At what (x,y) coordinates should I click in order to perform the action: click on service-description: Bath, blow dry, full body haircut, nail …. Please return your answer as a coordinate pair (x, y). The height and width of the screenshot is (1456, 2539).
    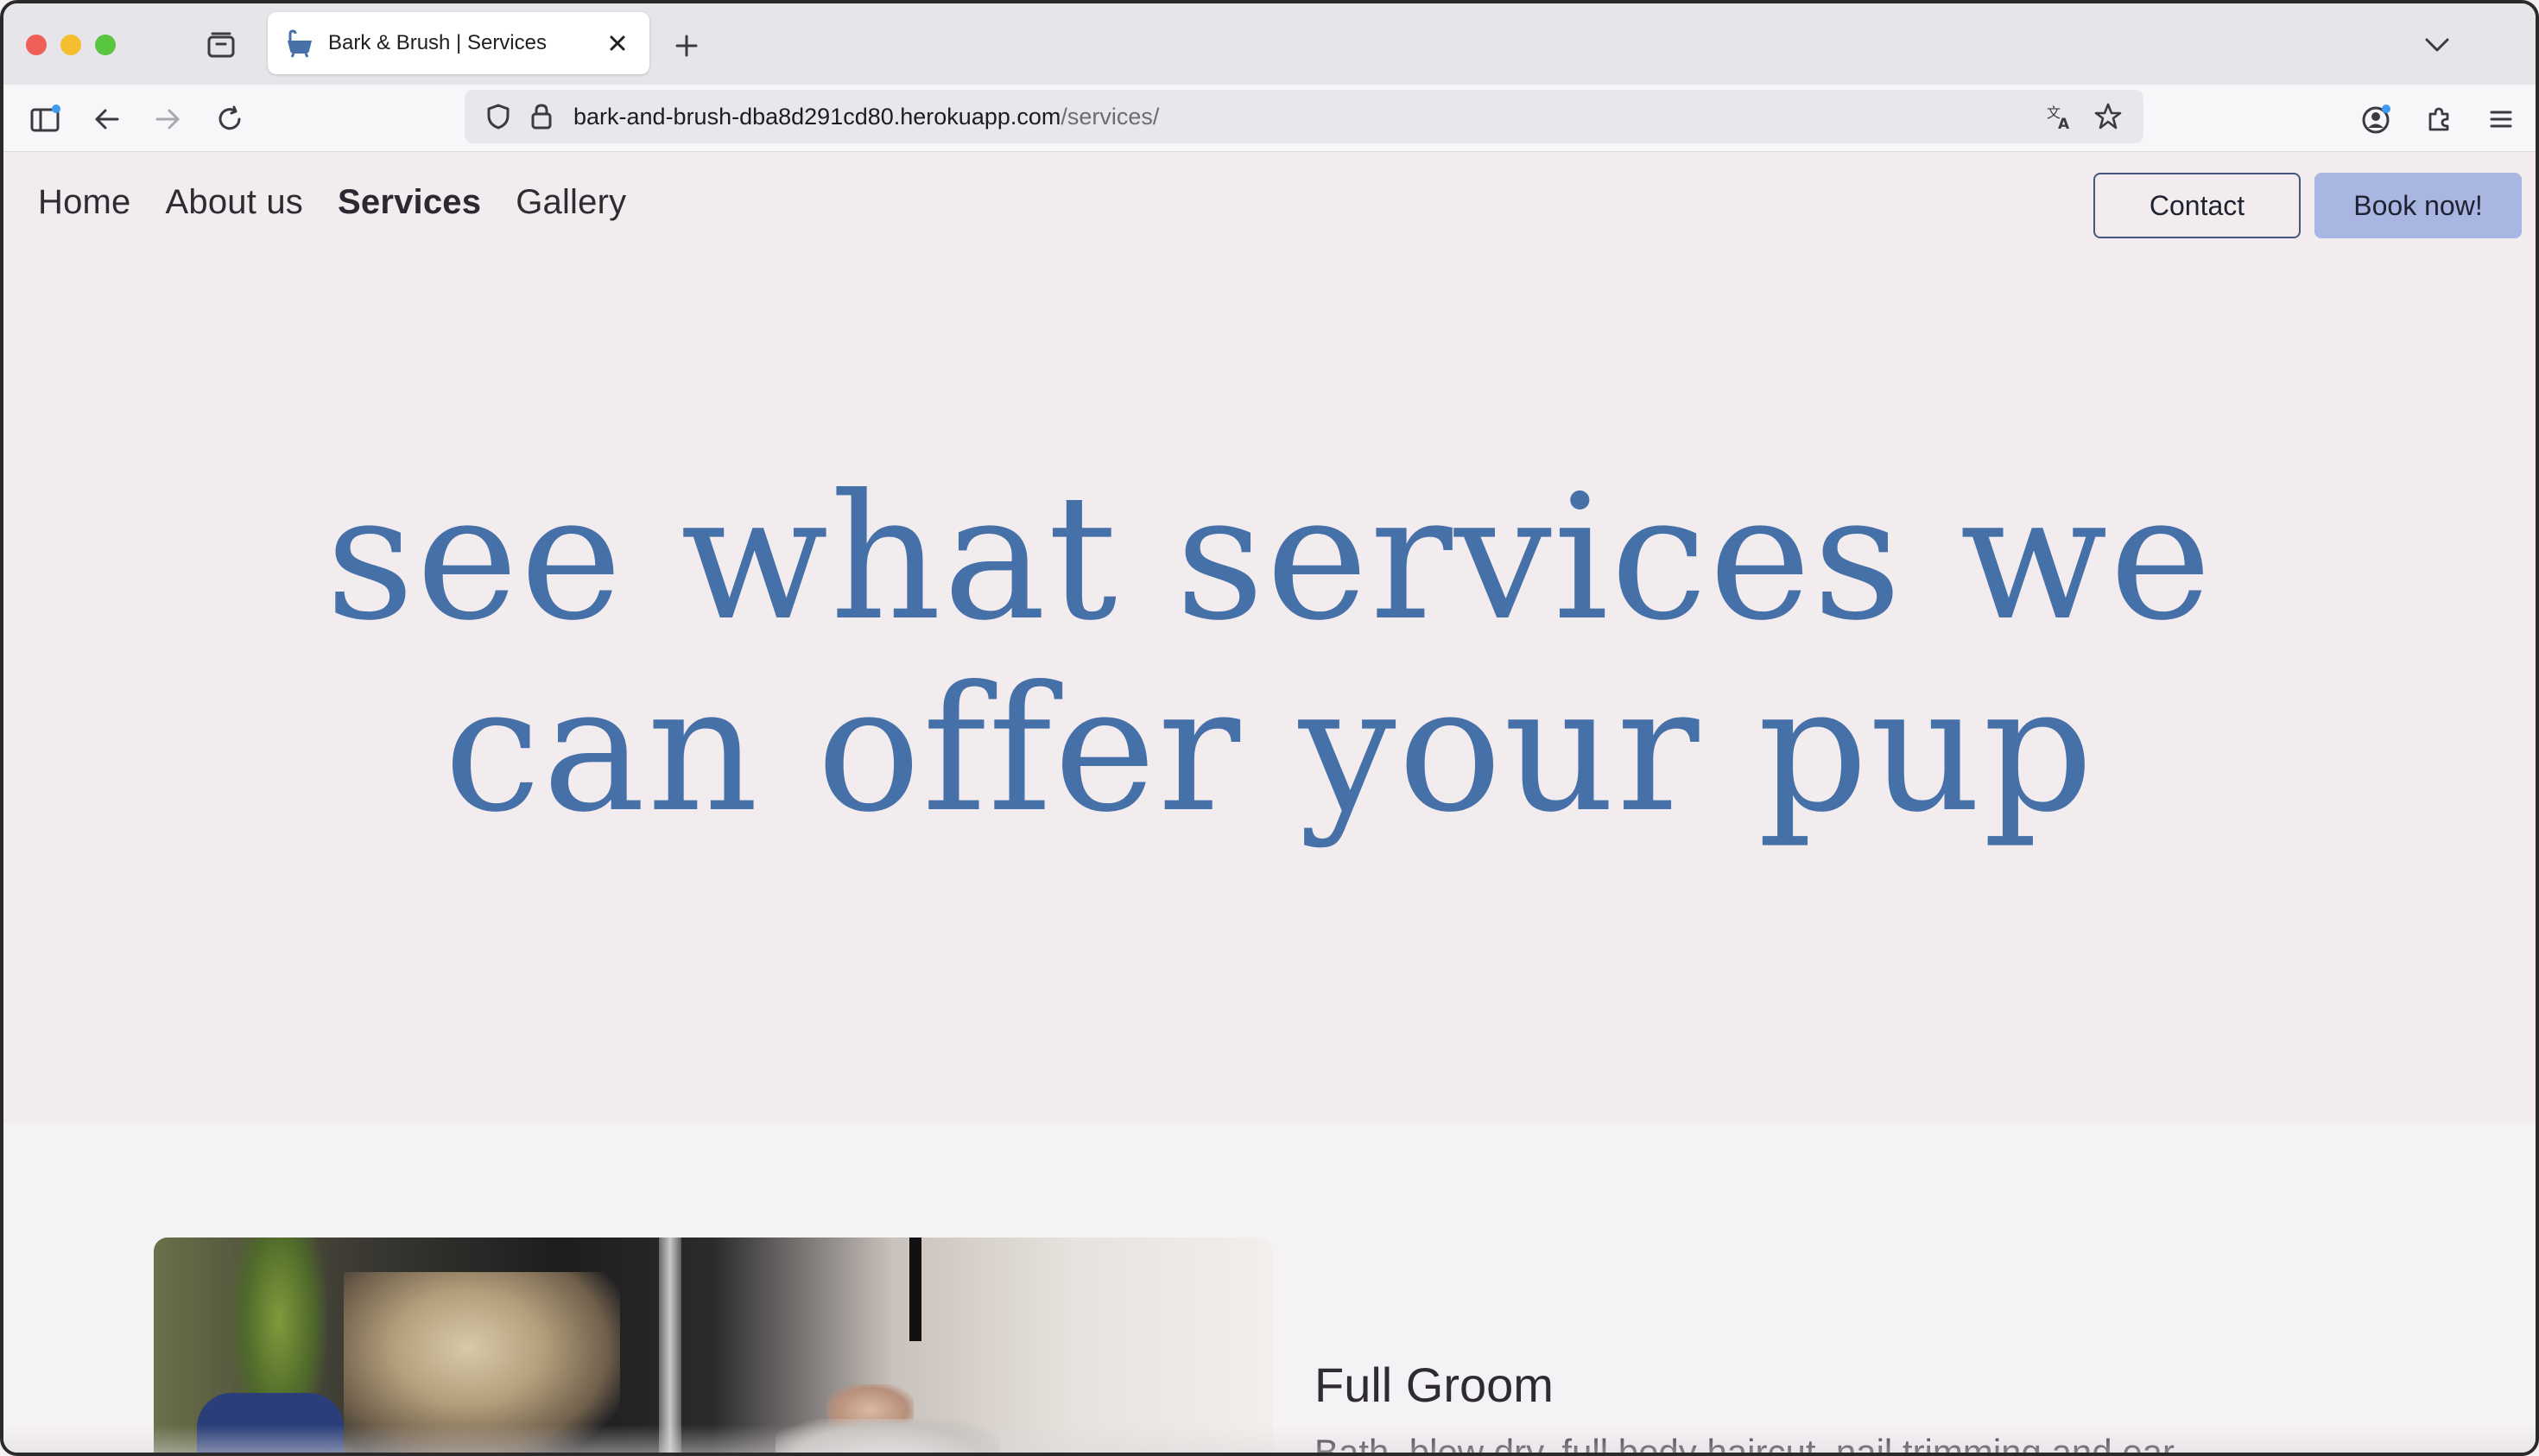
    Looking at the image, I should click on (1744, 1444).